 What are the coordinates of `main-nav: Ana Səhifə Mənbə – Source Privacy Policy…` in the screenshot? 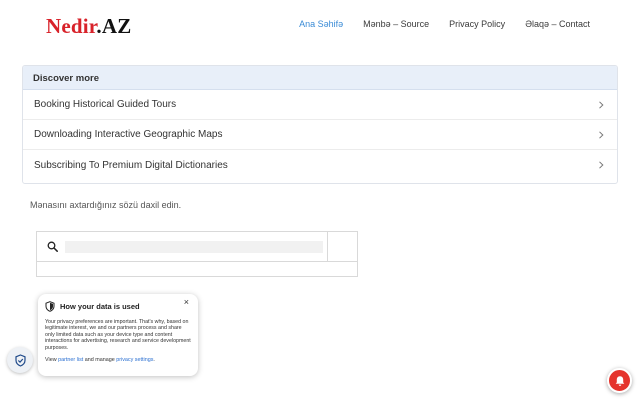 It's located at (444, 24).